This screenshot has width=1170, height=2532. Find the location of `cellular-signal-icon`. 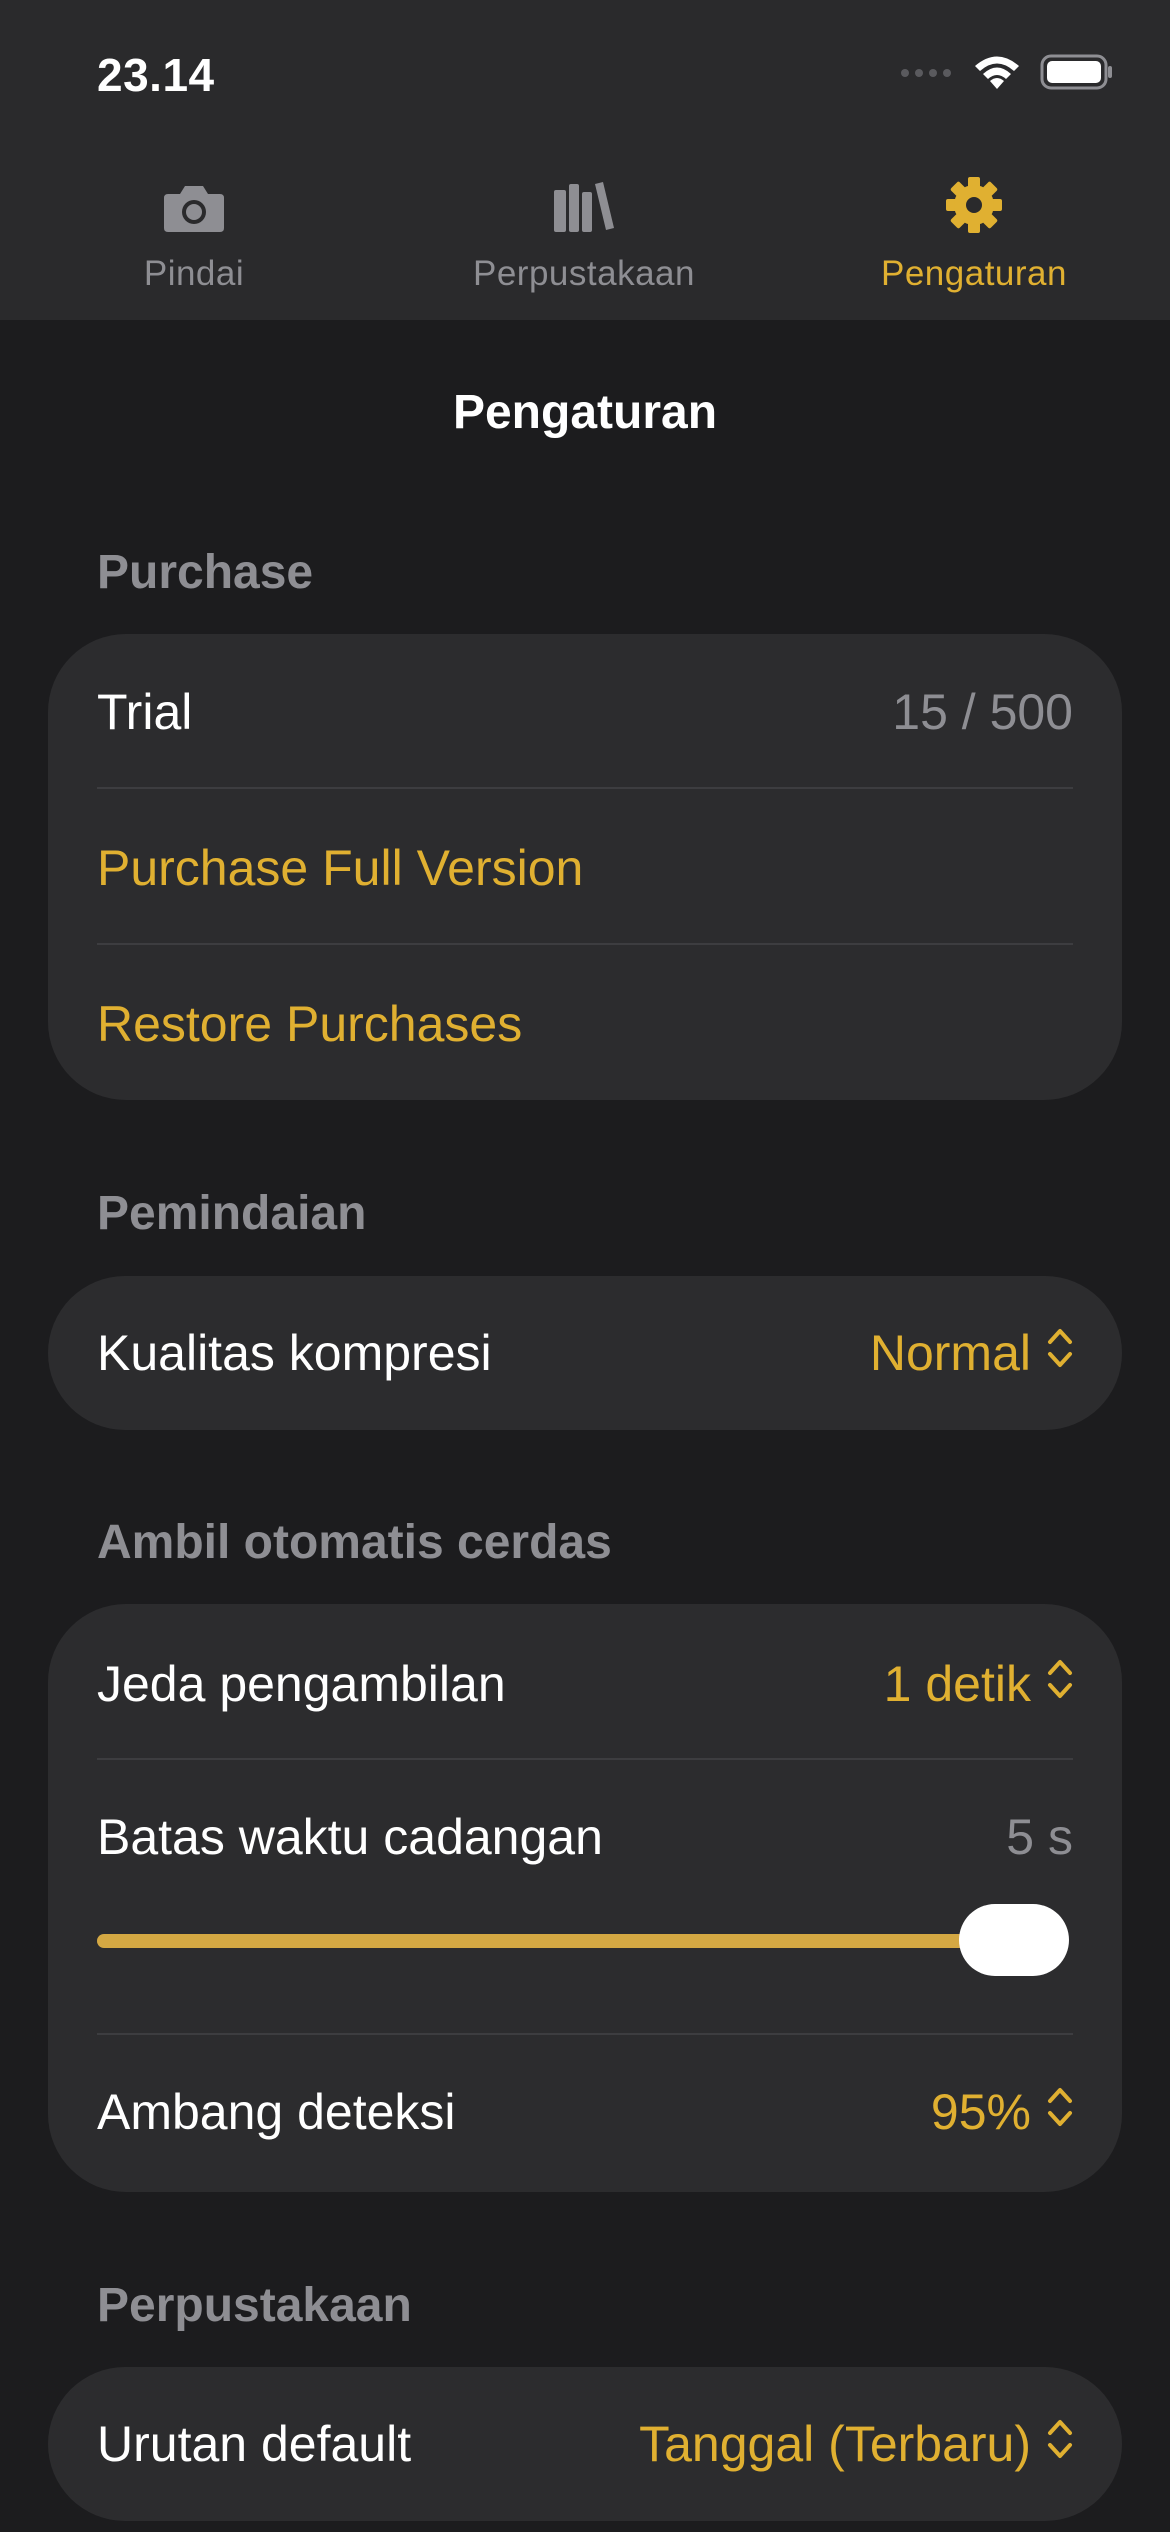

cellular-signal-icon is located at coordinates (927, 74).